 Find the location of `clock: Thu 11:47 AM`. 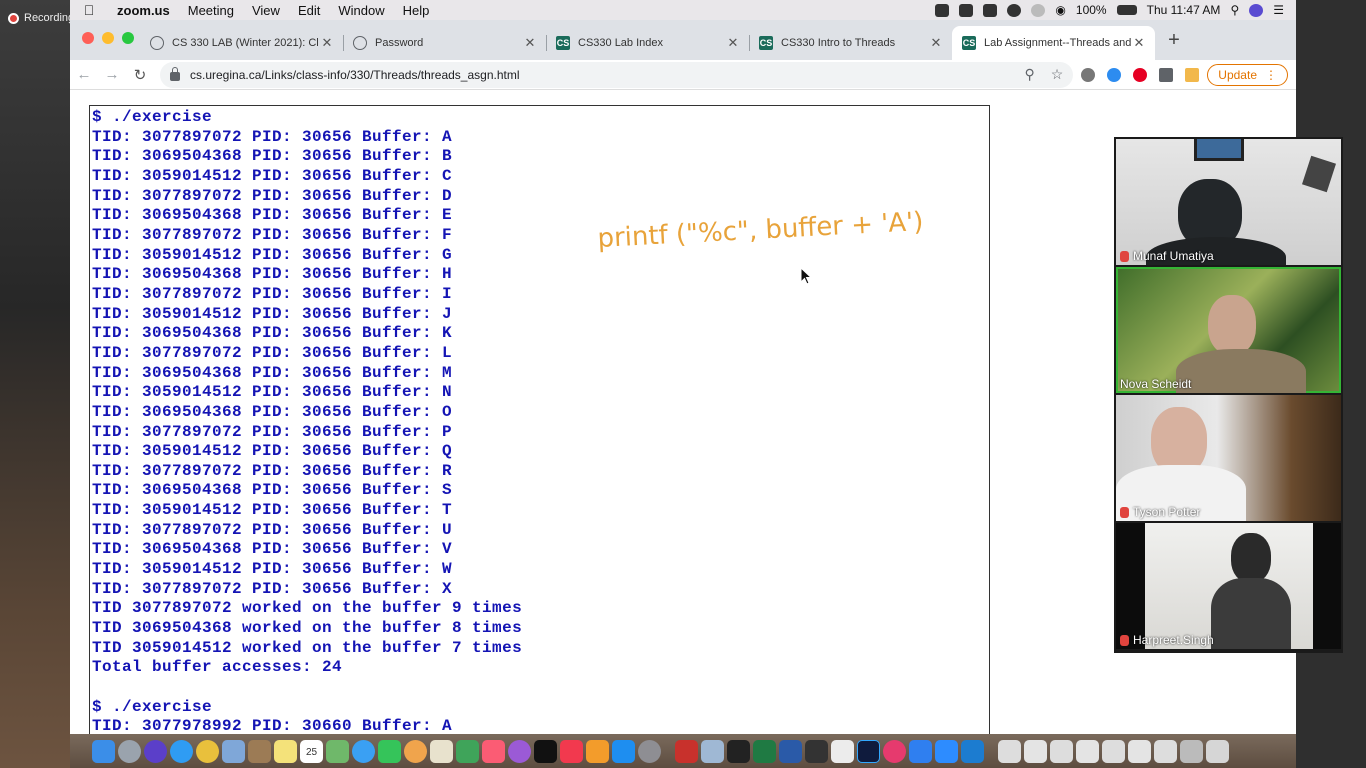

clock: Thu 11:47 AM is located at coordinates (1184, 10).